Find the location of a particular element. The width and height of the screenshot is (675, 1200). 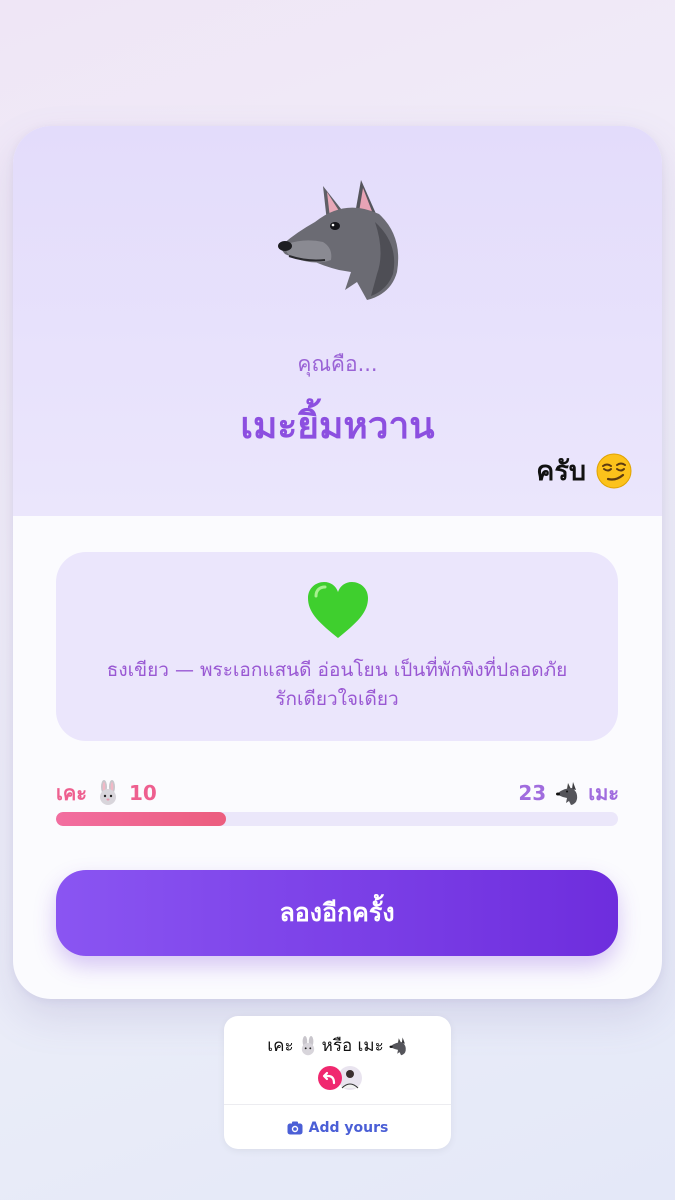

description-line-2: รักเดียวใจเดียว is located at coordinates (337, 699).